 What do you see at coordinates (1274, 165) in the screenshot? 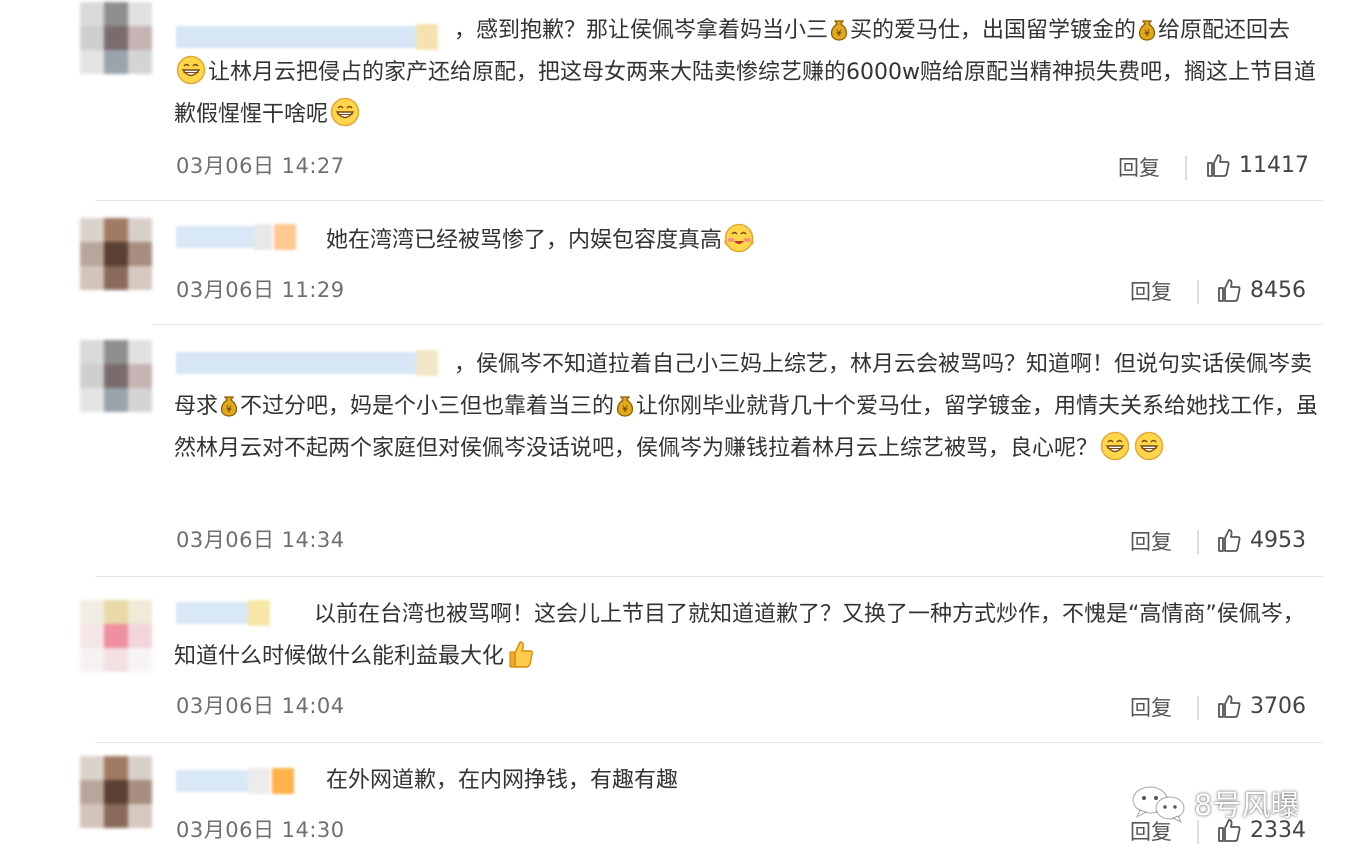
I see `like-count: 11417` at bounding box center [1274, 165].